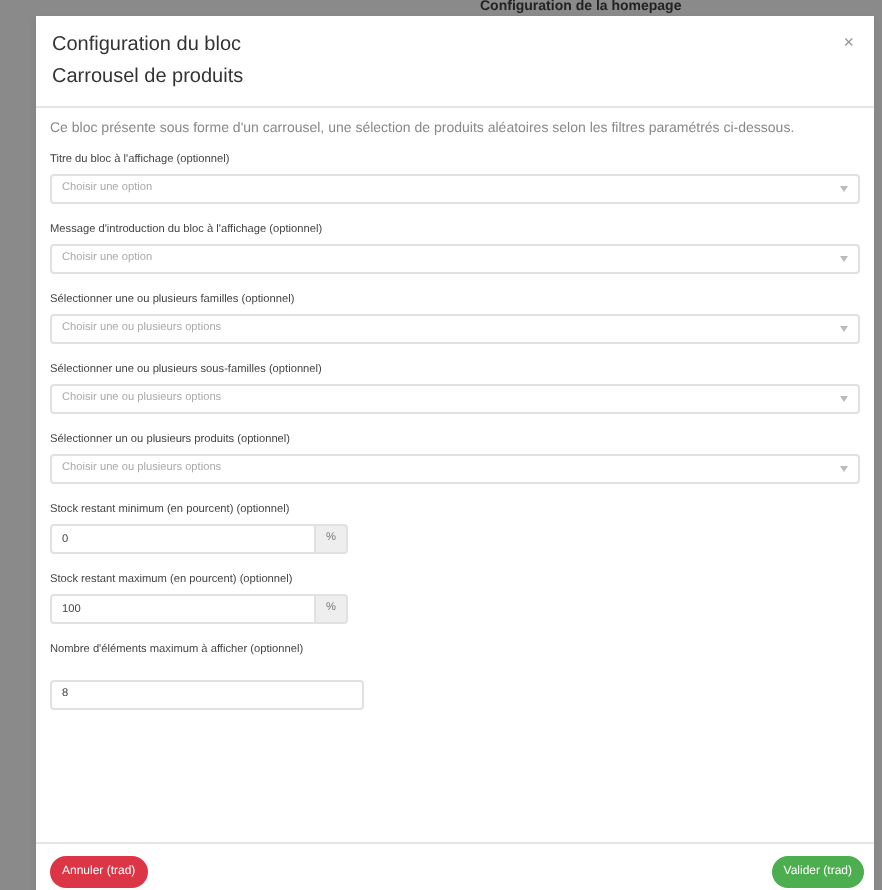  Describe the element at coordinates (148, 46) in the screenshot. I see `modal-title: Configuration du bloc` at that location.